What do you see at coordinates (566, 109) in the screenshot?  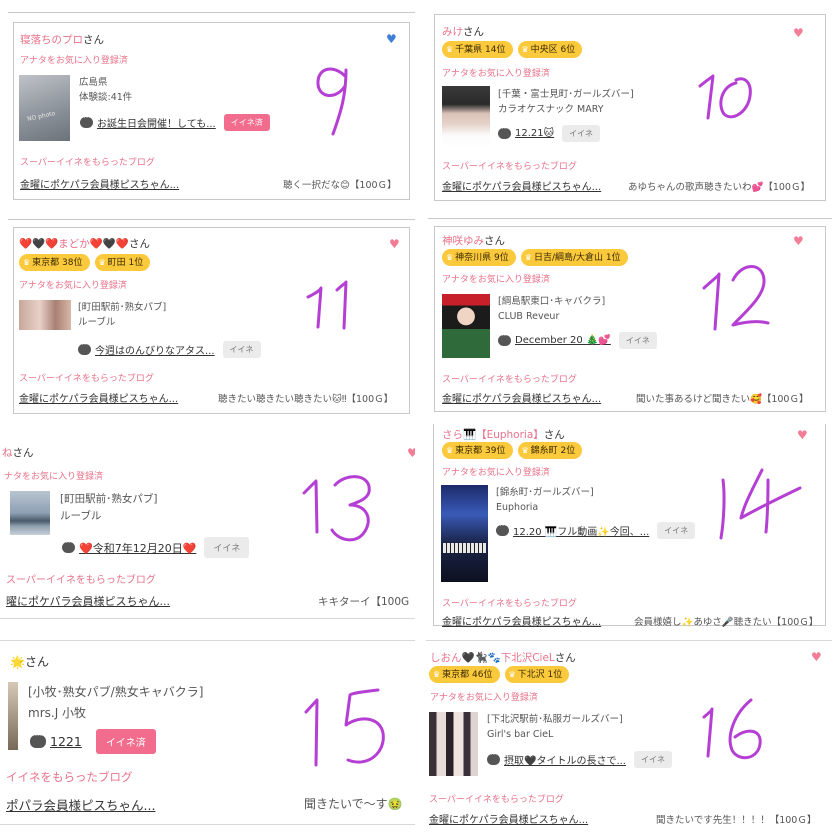 I see `shop-name: カラオケスナック MARY` at bounding box center [566, 109].